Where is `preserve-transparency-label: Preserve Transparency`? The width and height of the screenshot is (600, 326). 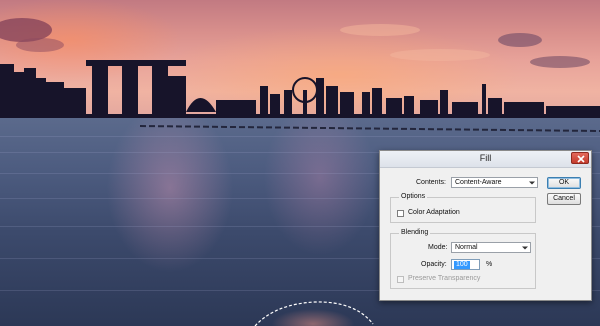 preserve-transparency-label: Preserve Transparency is located at coordinates (444, 278).